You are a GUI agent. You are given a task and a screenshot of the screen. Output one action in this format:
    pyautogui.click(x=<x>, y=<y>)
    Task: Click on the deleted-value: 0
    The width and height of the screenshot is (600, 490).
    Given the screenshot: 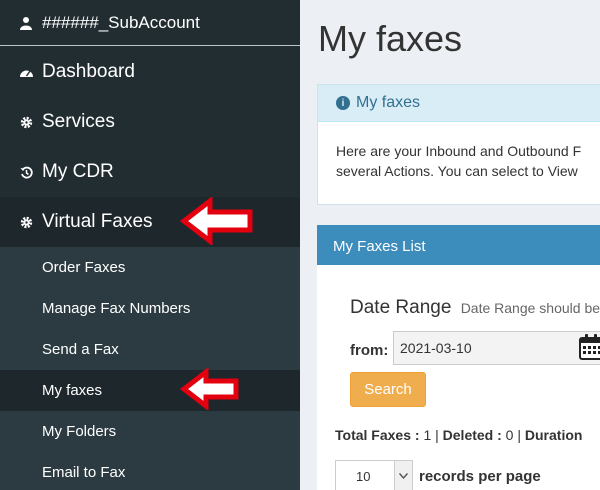 What is the action you would take?
    pyautogui.click(x=509, y=435)
    